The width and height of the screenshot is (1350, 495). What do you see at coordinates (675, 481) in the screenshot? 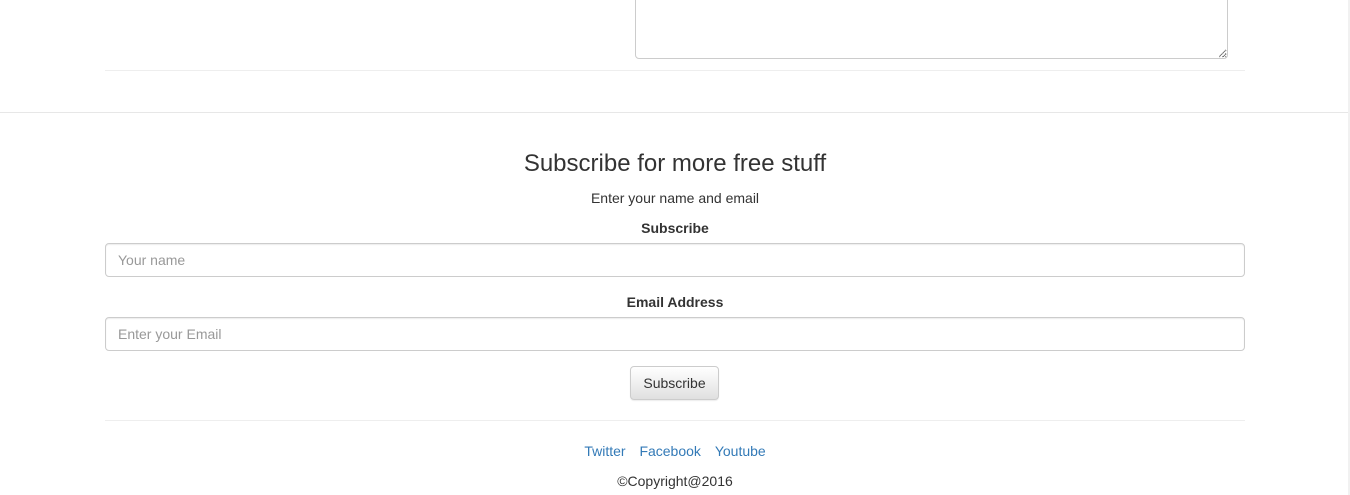
I see `copyright-text: ©Copyright@2016` at bounding box center [675, 481].